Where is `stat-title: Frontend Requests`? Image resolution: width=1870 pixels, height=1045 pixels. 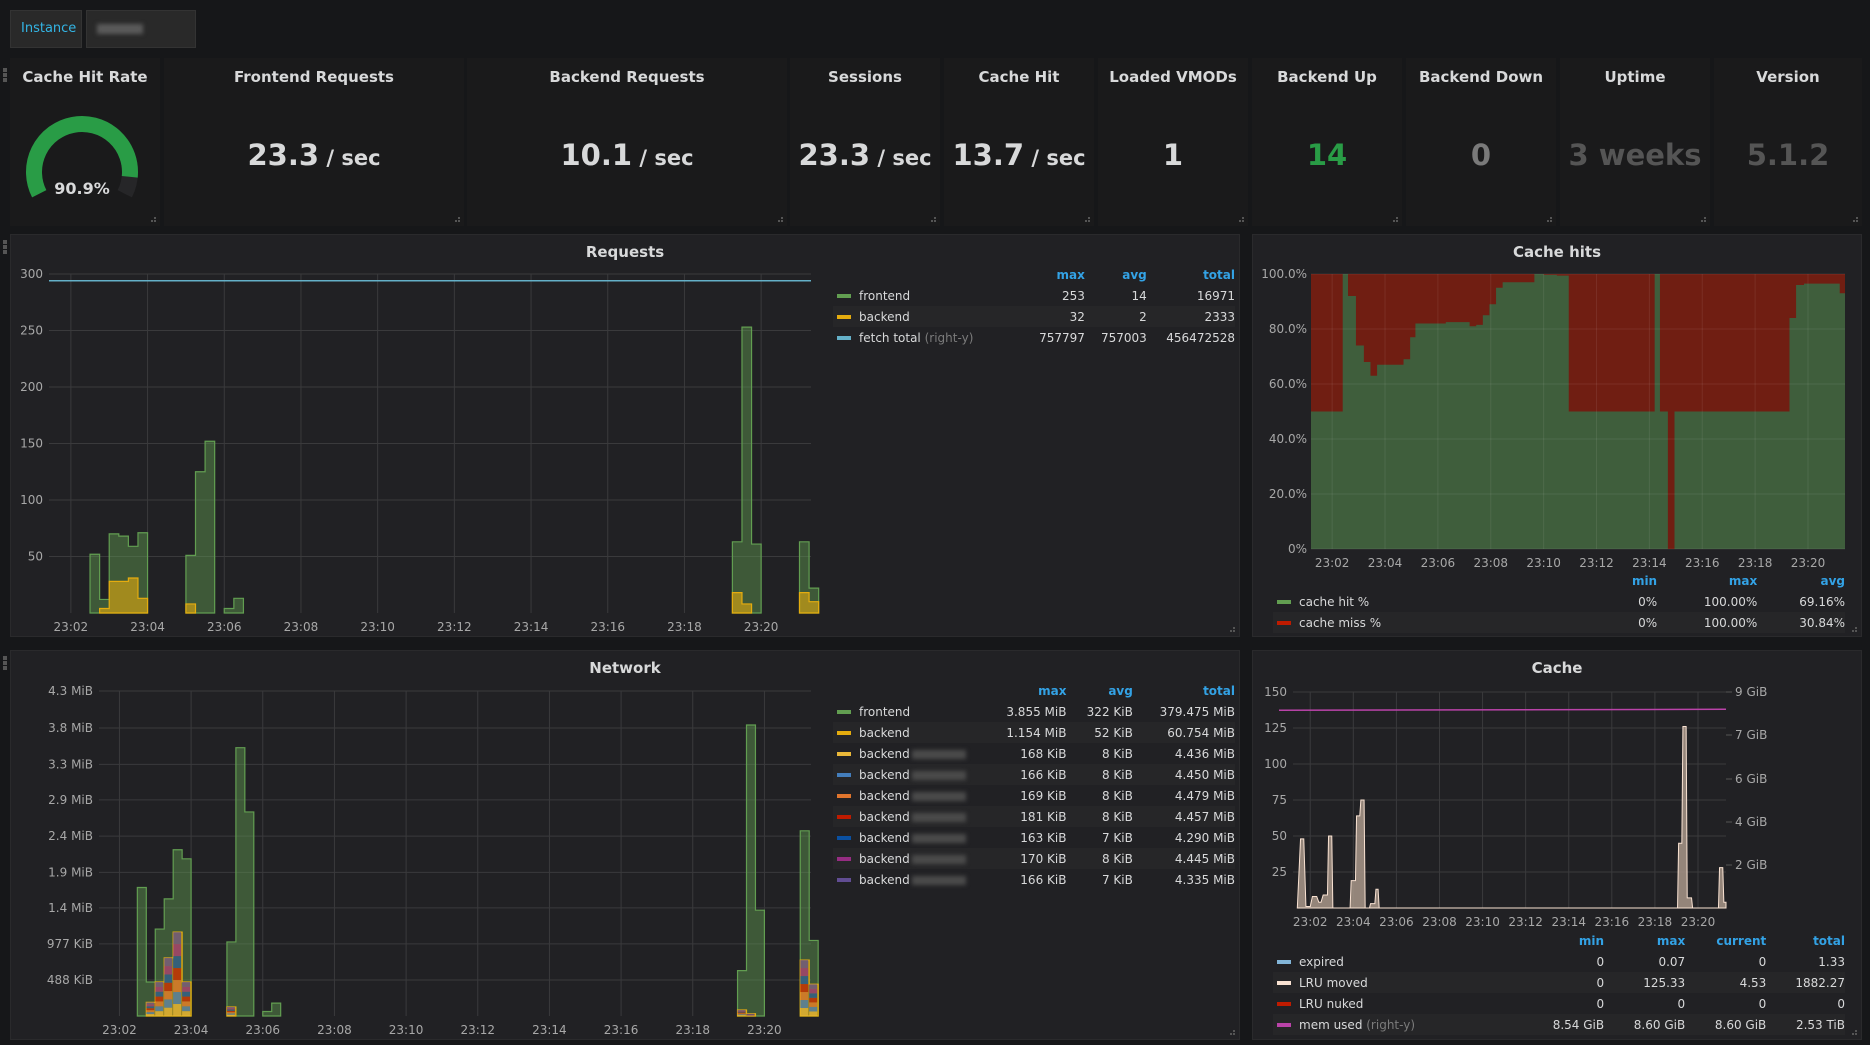 stat-title: Frontend Requests is located at coordinates (314, 77).